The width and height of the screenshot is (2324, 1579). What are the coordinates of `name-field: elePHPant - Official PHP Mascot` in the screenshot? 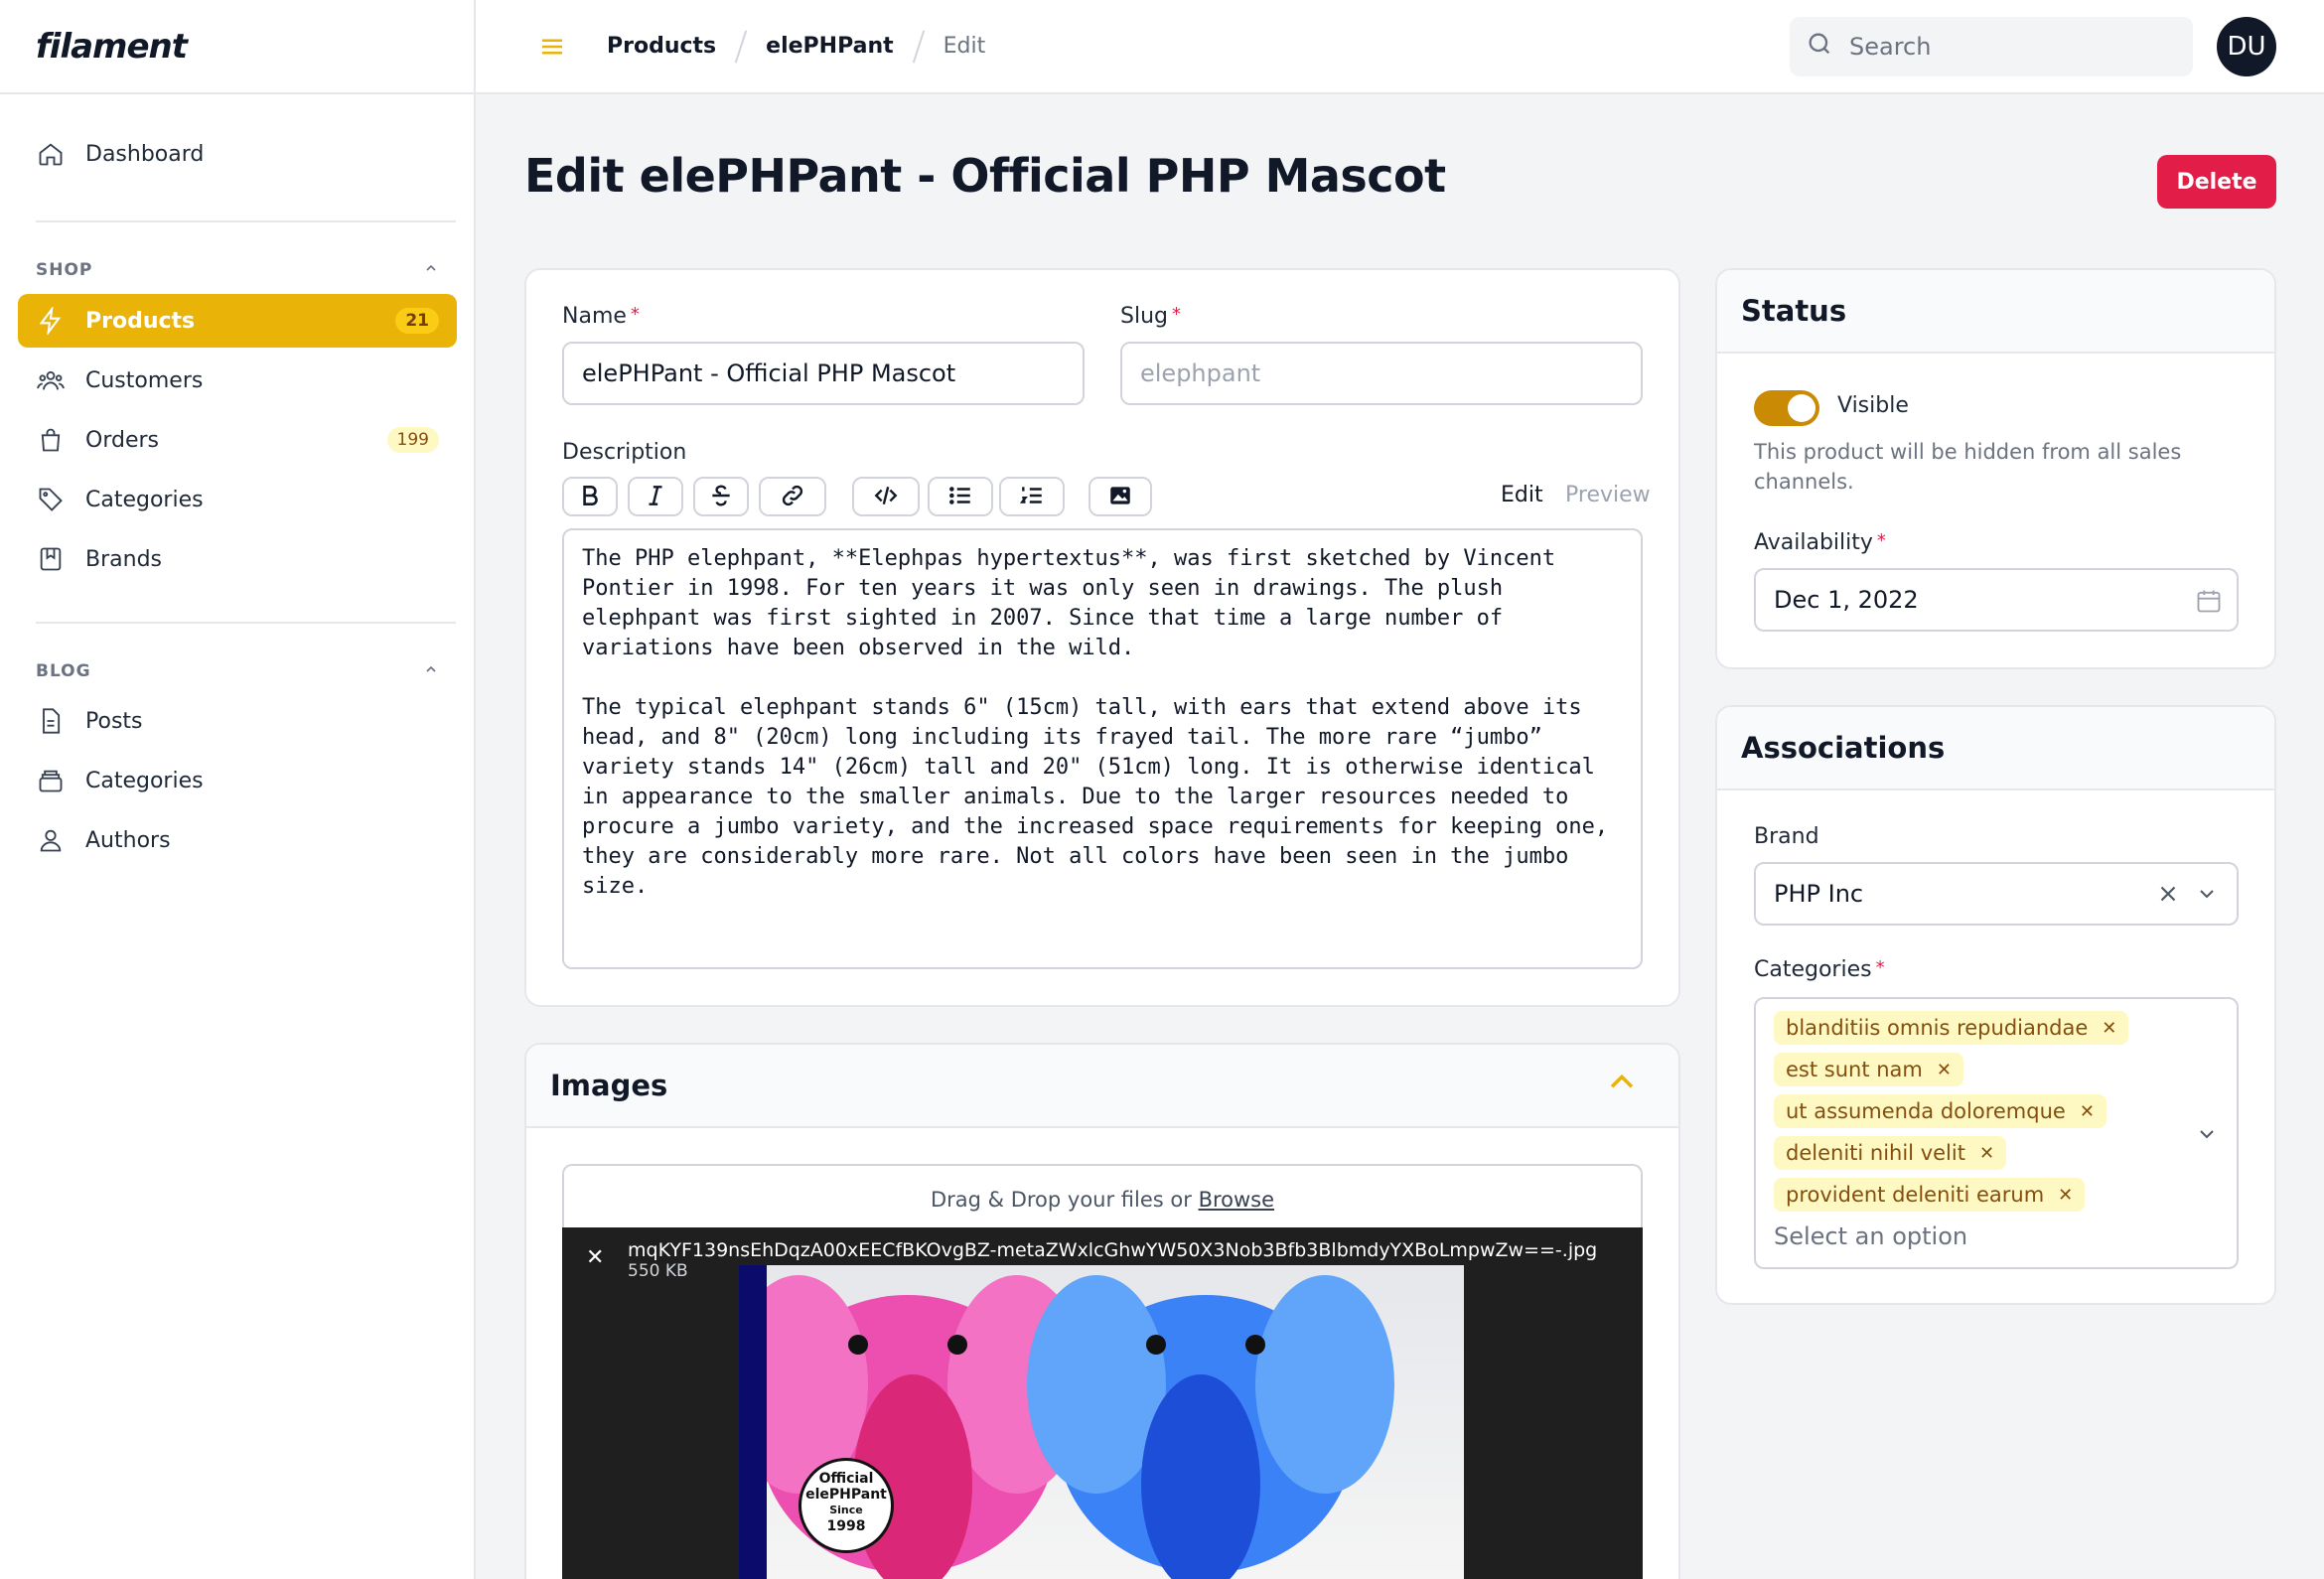 It's located at (823, 373).